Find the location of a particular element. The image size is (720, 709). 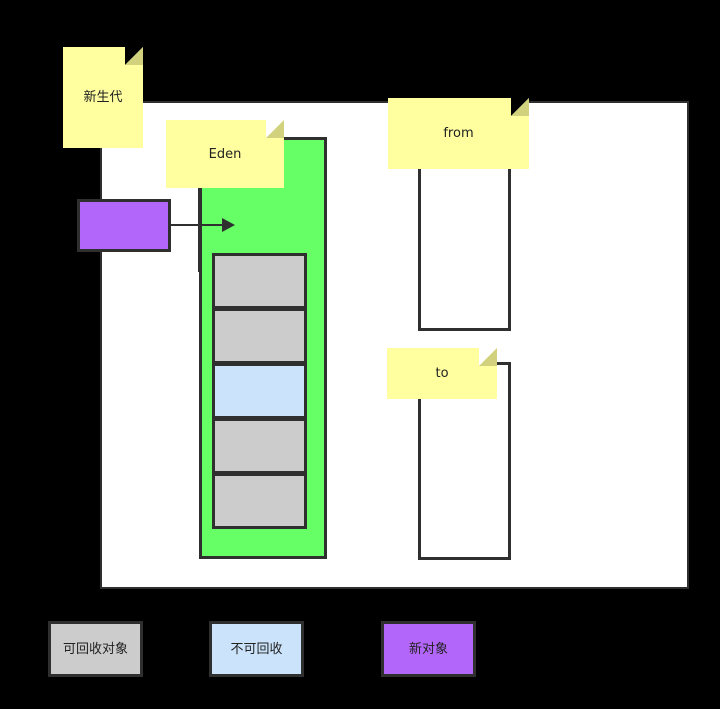

note-young-generation: 新生代 is located at coordinates (103, 97).